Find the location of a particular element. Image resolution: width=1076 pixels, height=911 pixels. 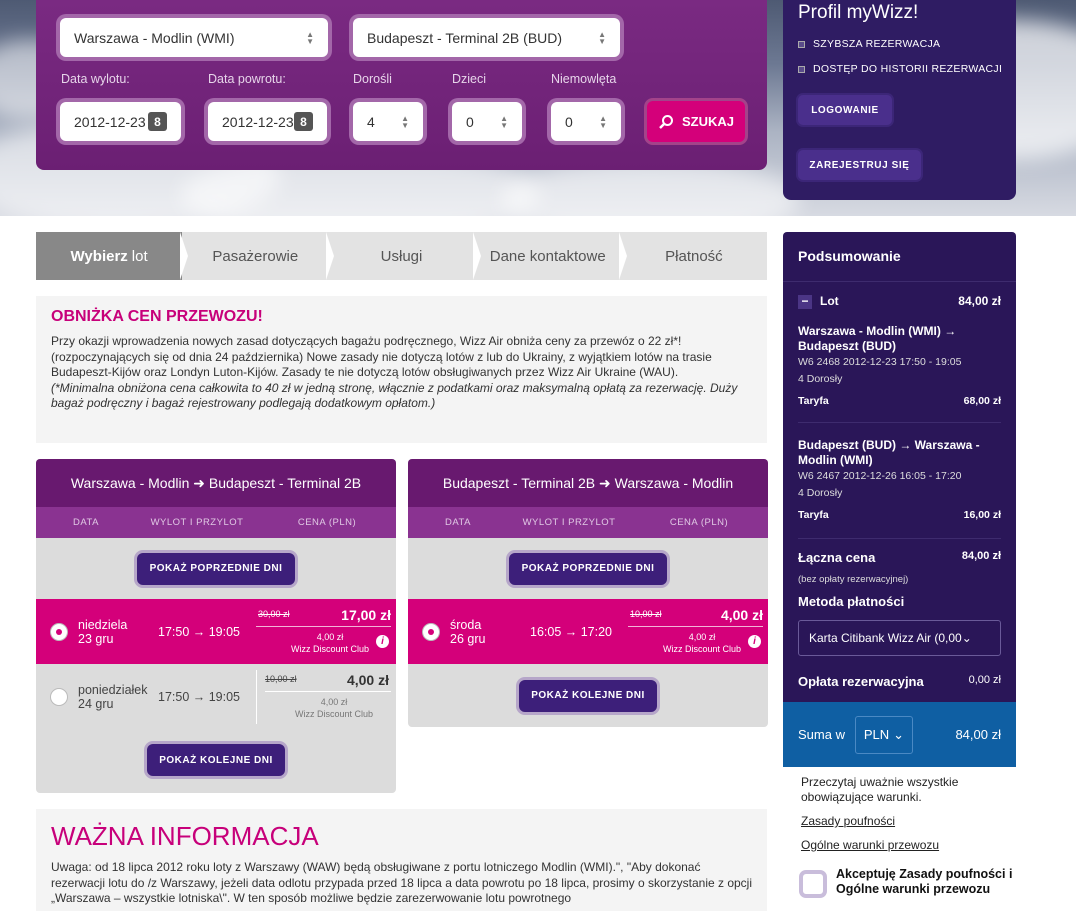

step-label-bold: Wybierz is located at coordinates (99, 256).